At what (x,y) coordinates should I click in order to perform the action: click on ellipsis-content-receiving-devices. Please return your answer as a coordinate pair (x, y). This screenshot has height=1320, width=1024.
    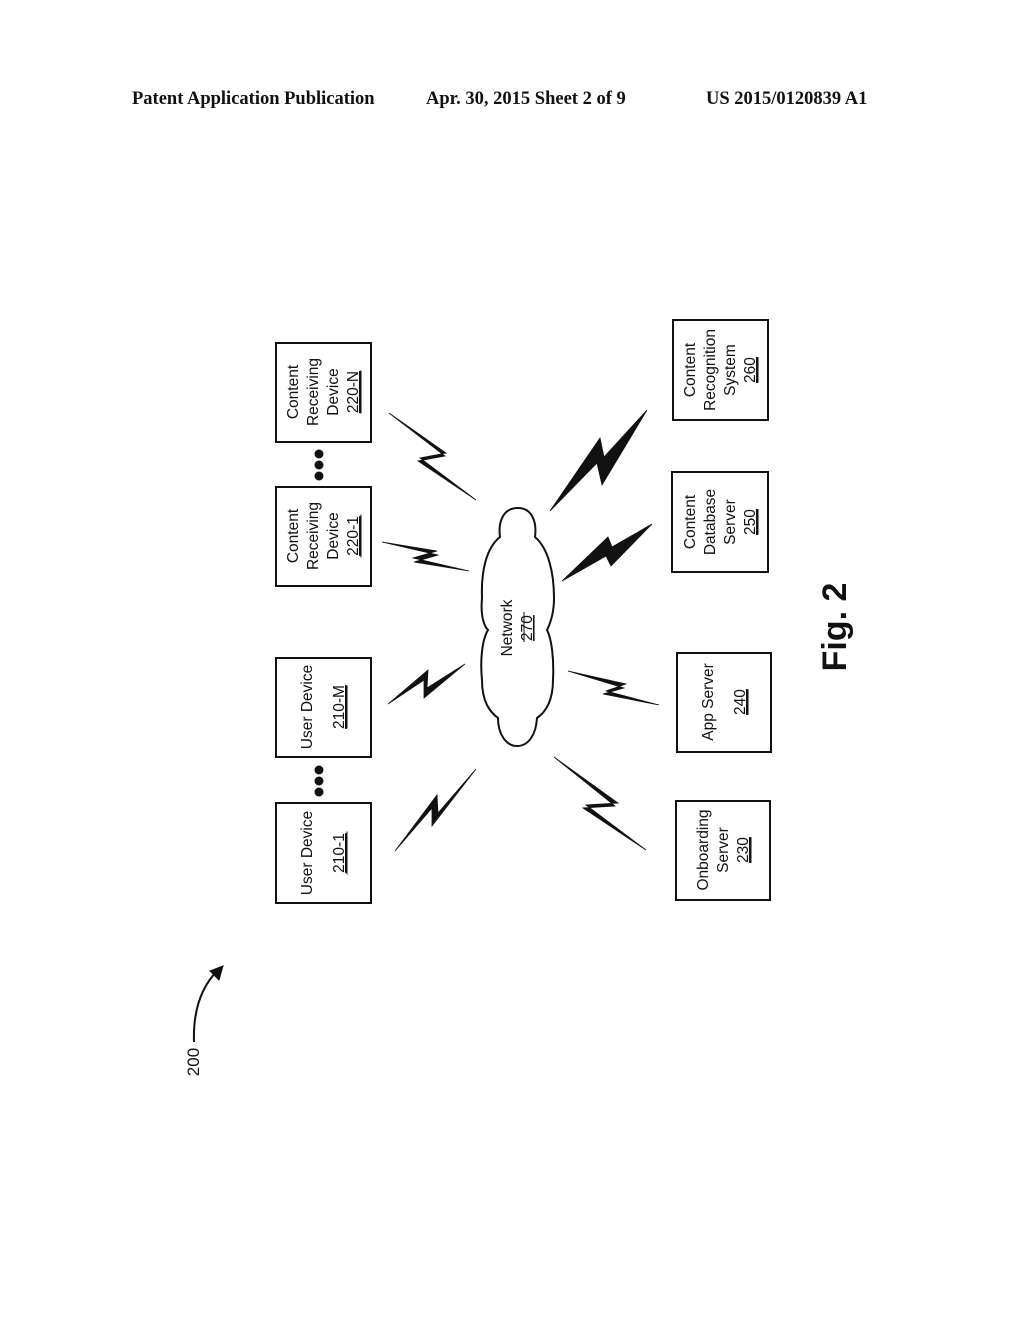
    Looking at the image, I should click on (319, 465).